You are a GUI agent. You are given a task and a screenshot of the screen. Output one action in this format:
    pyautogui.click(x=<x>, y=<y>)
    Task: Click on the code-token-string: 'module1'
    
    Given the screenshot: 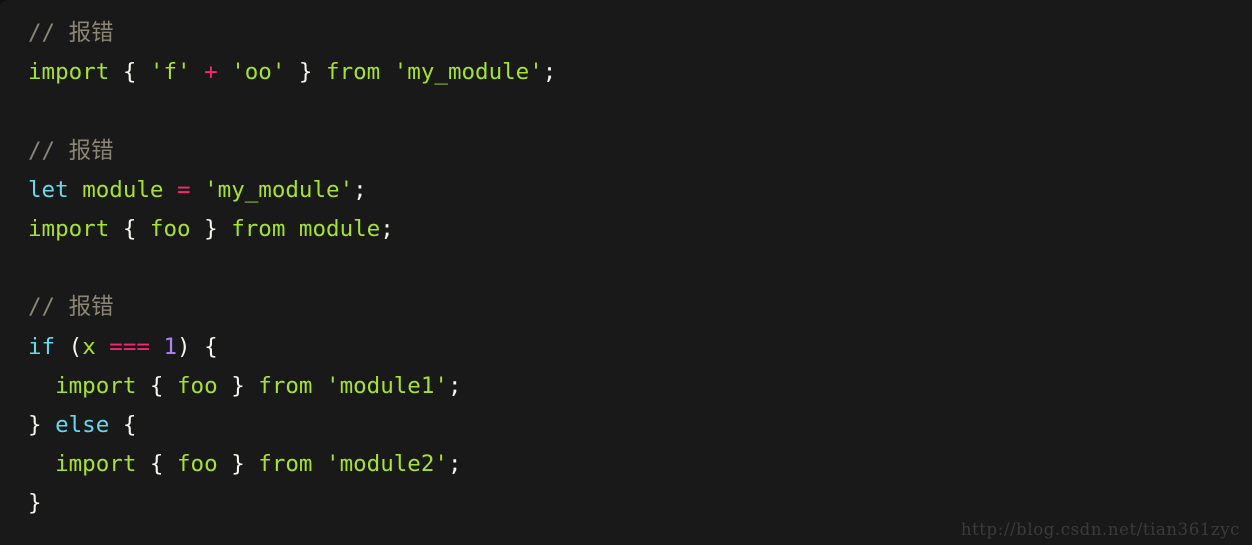 What is the action you would take?
    pyautogui.click(x=387, y=385)
    